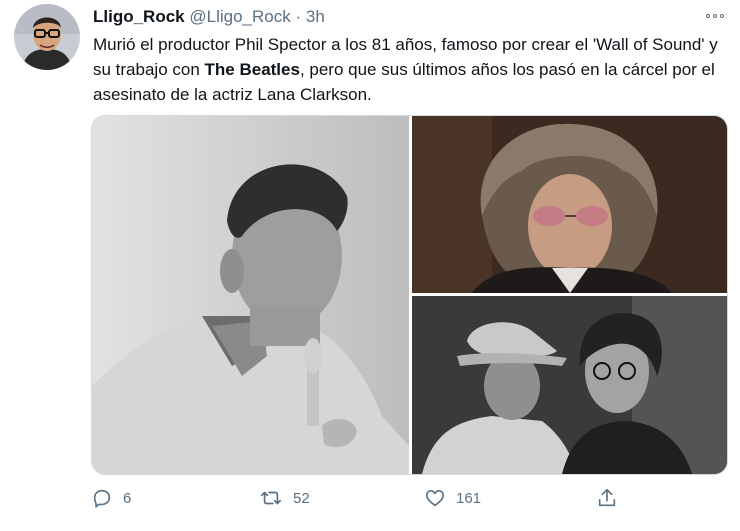  I want to click on courtroom-portrait-photo, so click(569, 204).